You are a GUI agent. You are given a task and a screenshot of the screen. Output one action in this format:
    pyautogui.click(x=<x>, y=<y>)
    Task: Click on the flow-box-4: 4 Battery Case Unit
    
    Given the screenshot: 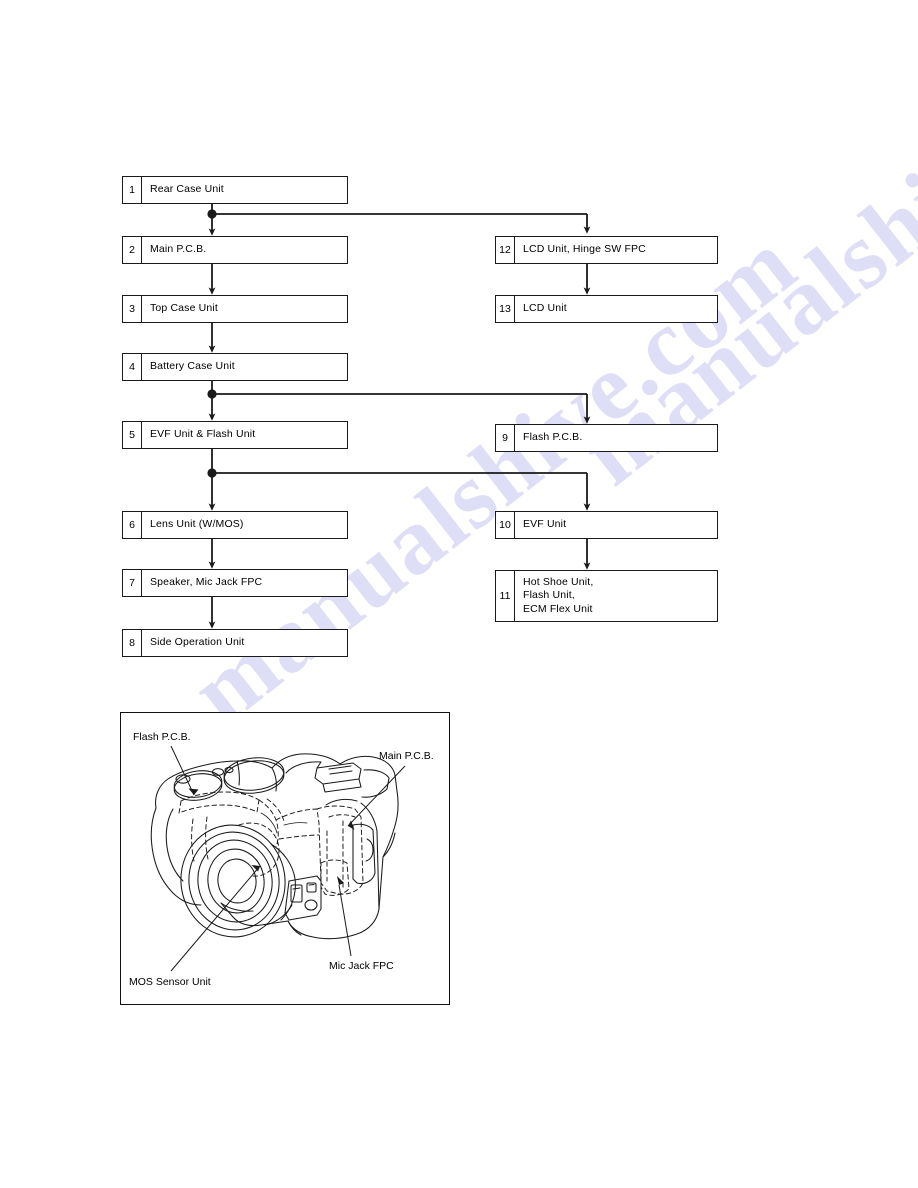 What is the action you would take?
    pyautogui.click(x=235, y=367)
    